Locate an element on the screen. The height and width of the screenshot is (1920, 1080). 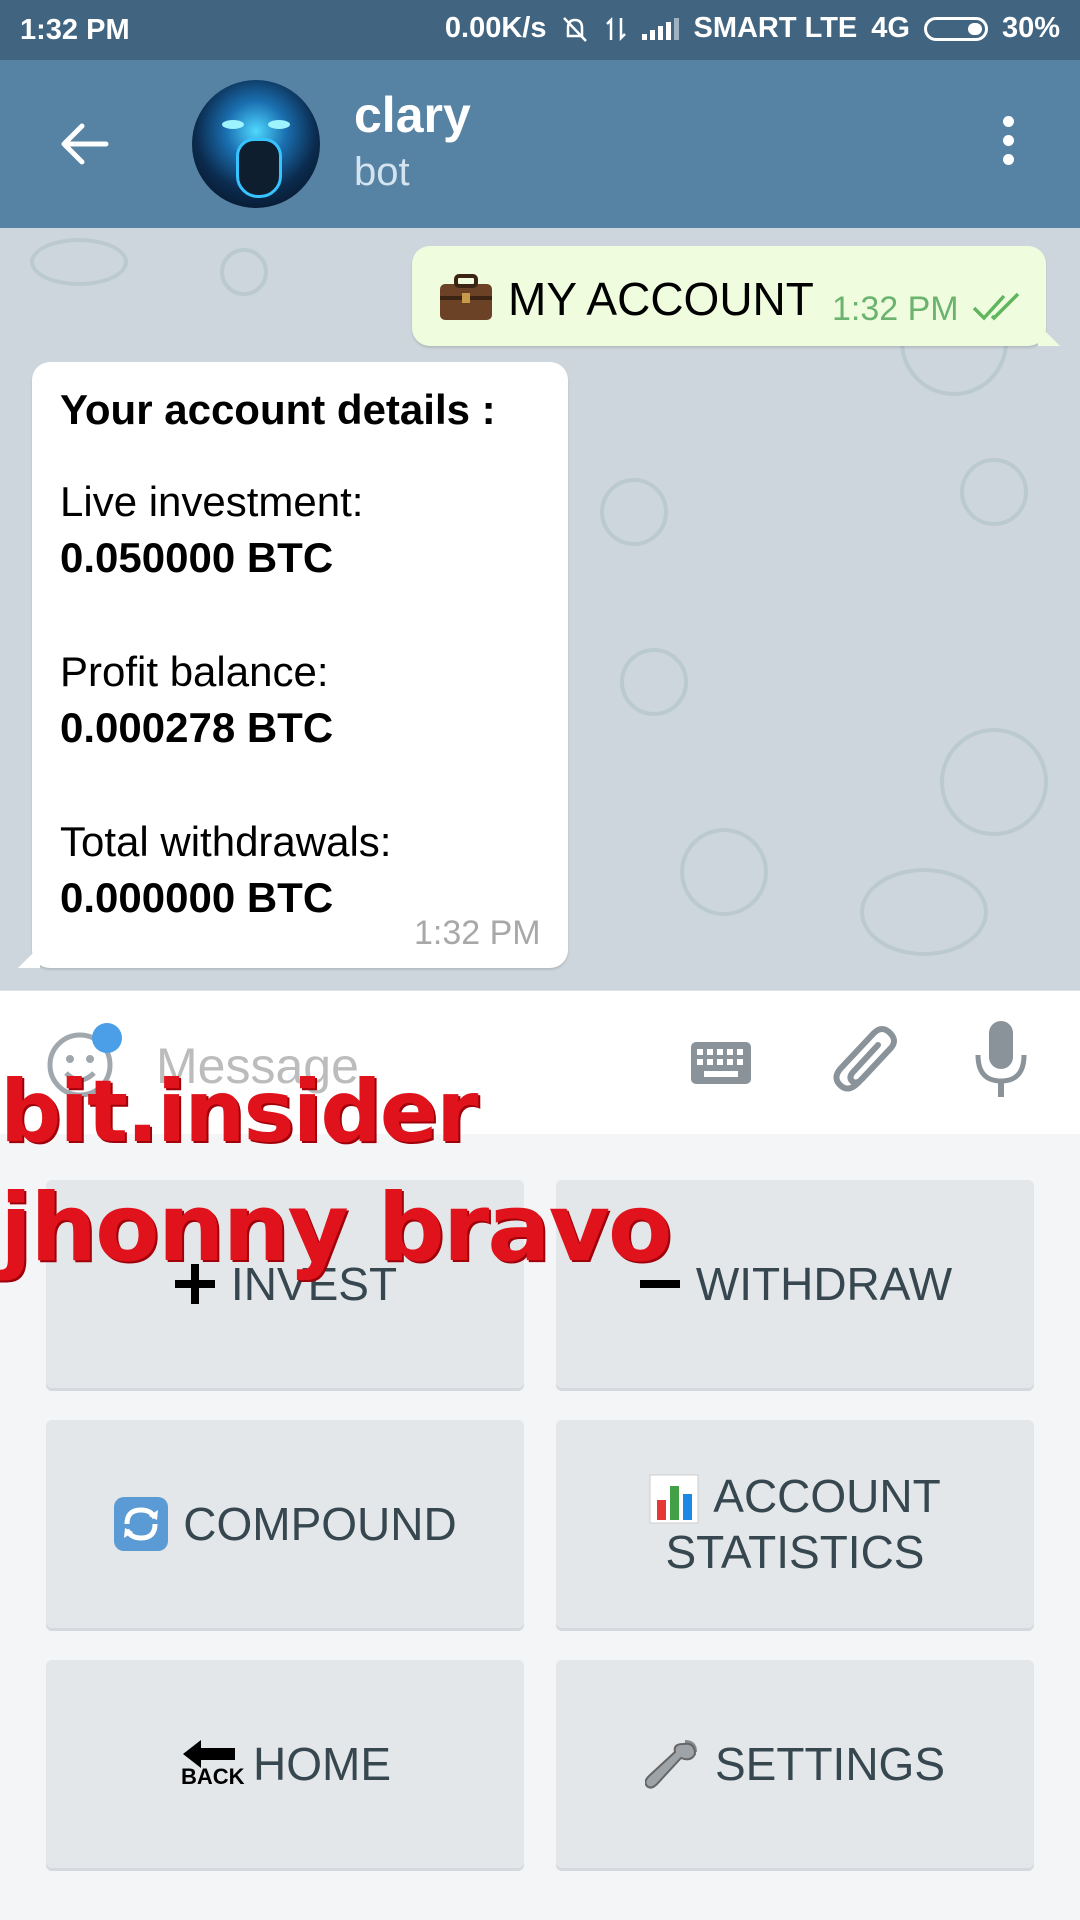
refresh-icon is located at coordinates (141, 1524).